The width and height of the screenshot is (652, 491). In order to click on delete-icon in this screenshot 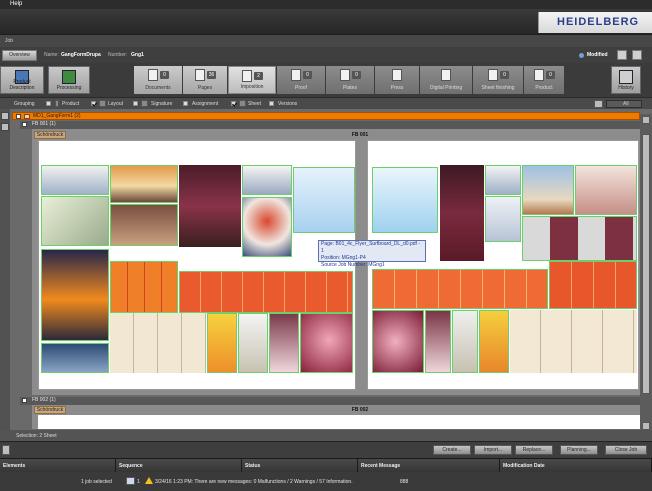, I will do `click(637, 55)`.